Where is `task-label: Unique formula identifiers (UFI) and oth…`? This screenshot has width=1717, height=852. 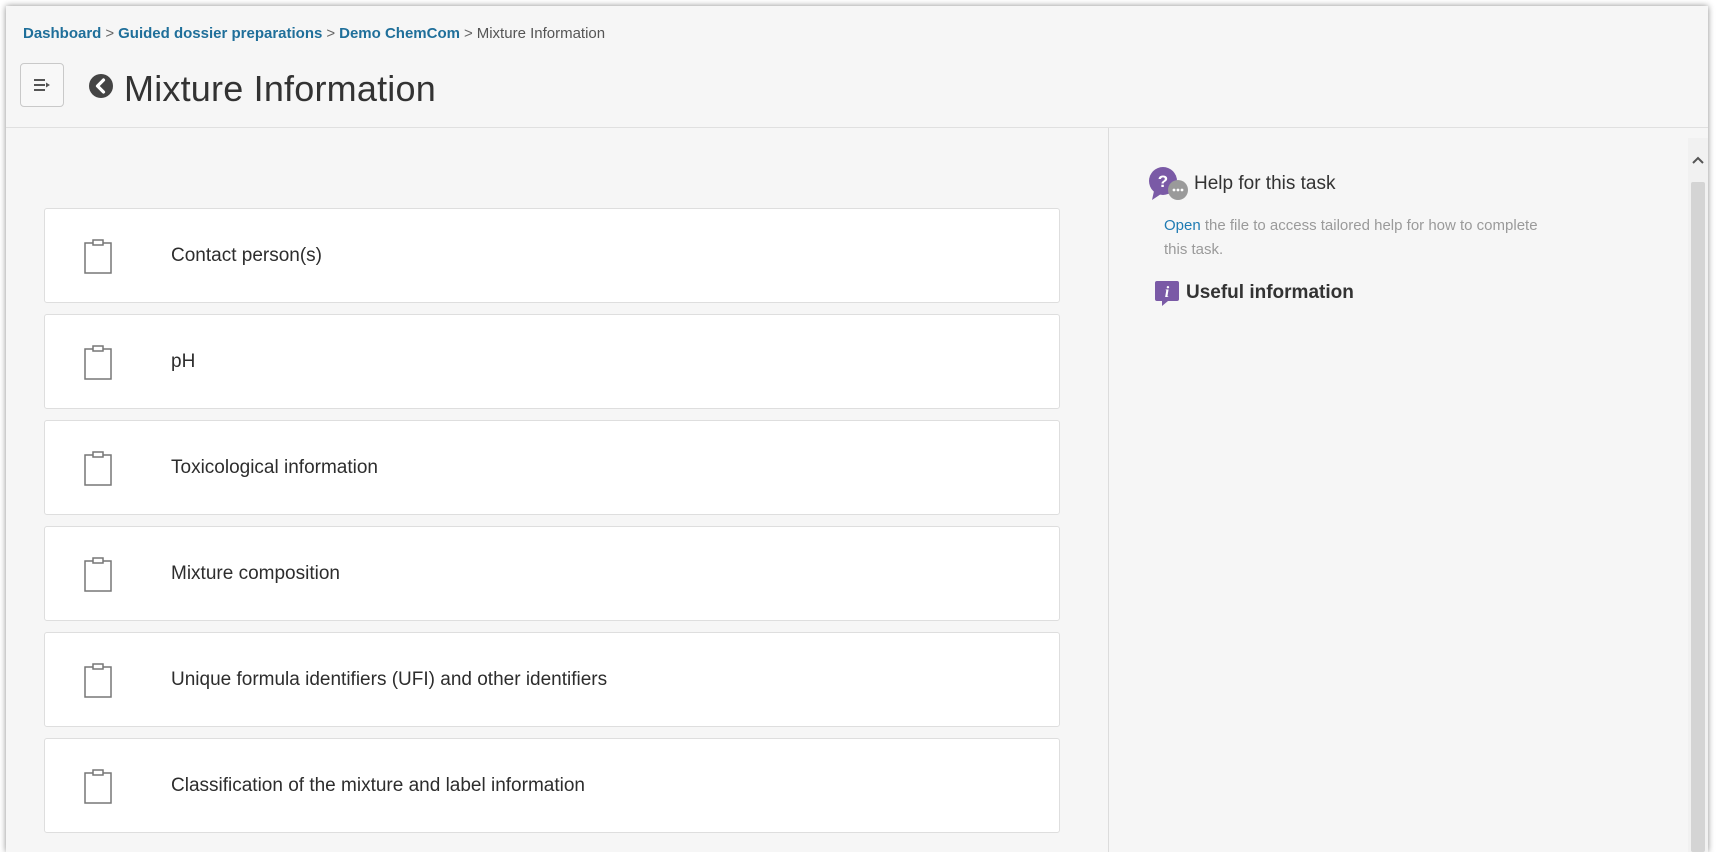 task-label: Unique formula identifiers (UFI) and oth… is located at coordinates (389, 679).